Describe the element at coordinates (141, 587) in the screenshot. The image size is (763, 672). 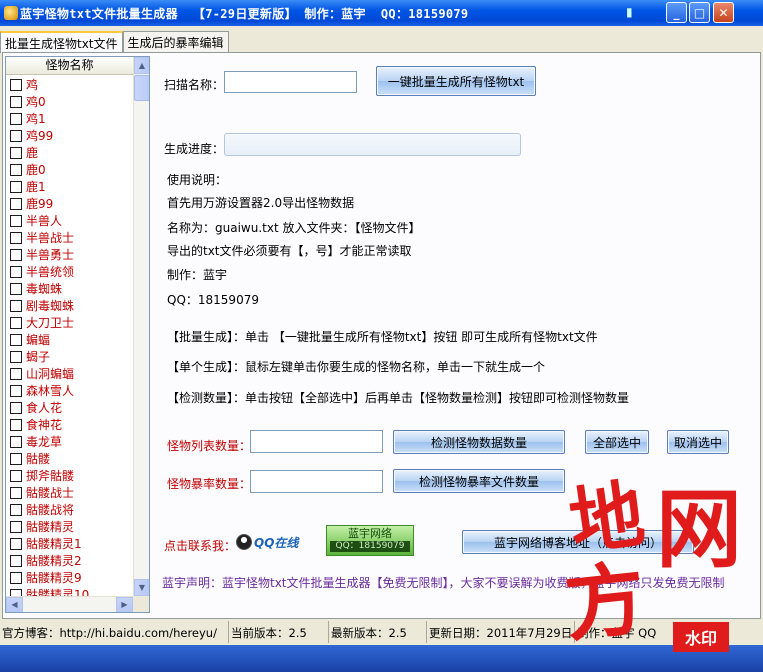
I see `scroll-down-arrow-icon: ▼` at that location.